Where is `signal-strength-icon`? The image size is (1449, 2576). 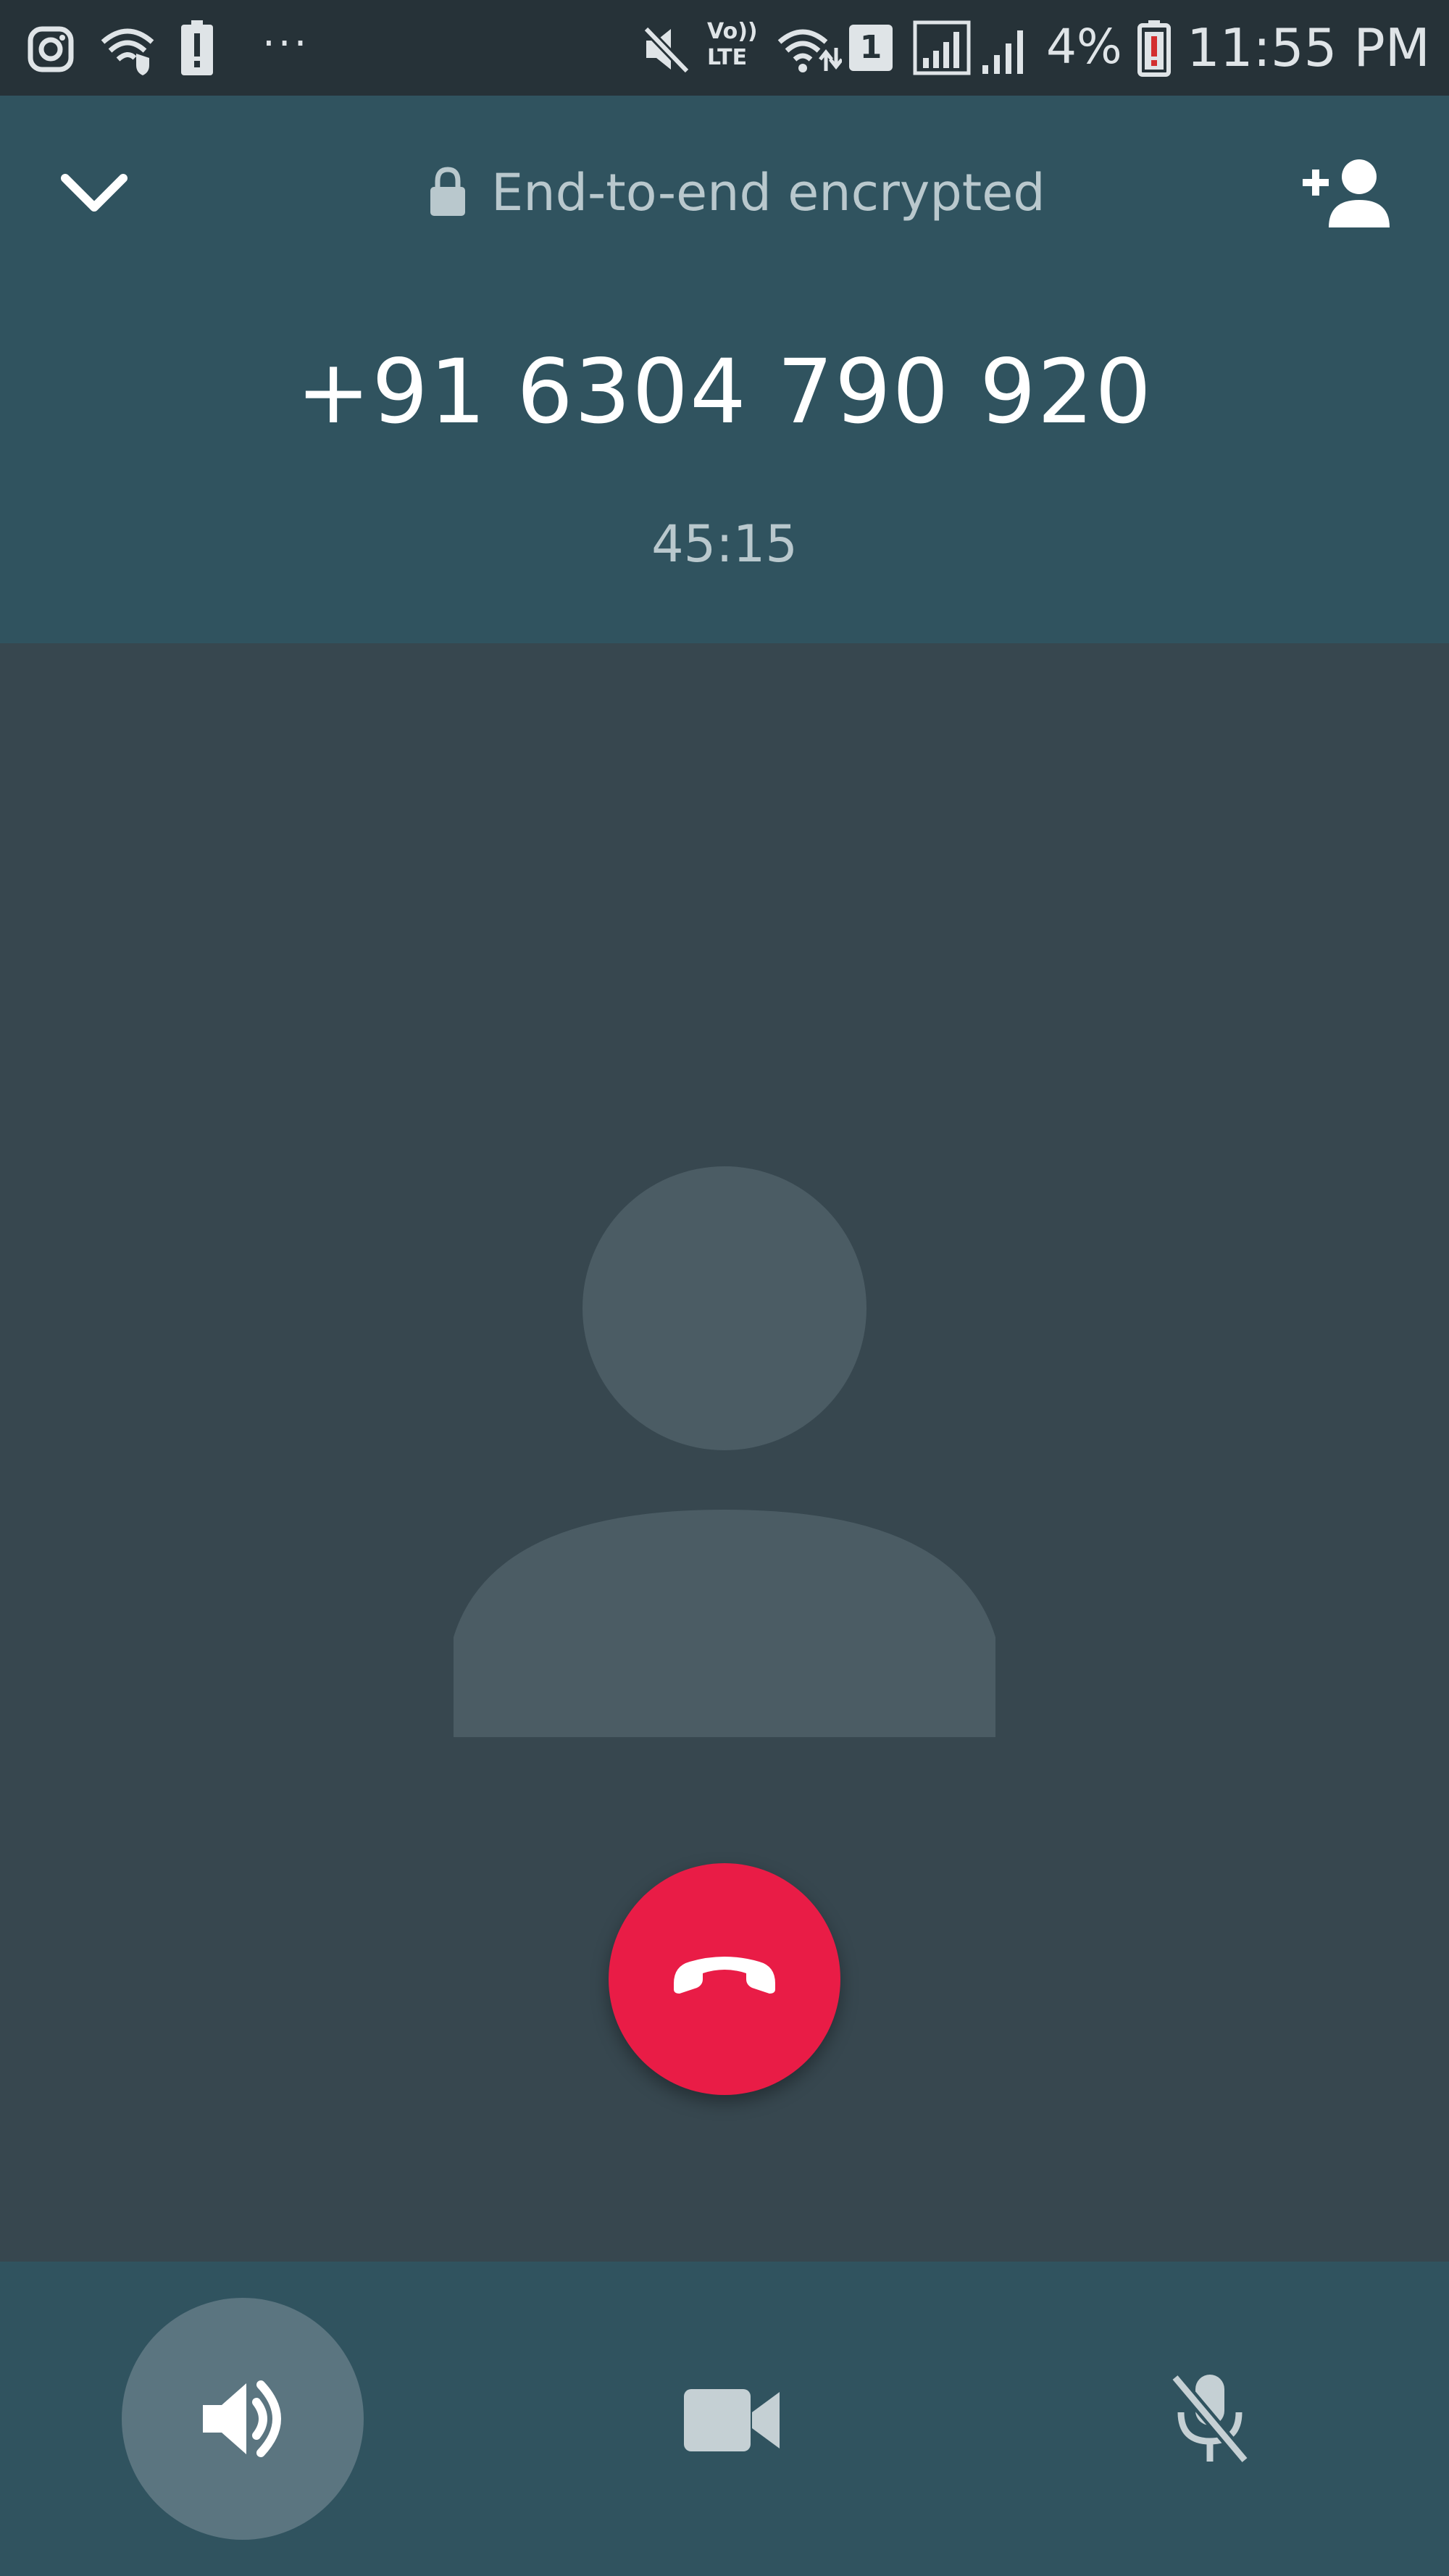 signal-strength-icon is located at coordinates (1003, 52).